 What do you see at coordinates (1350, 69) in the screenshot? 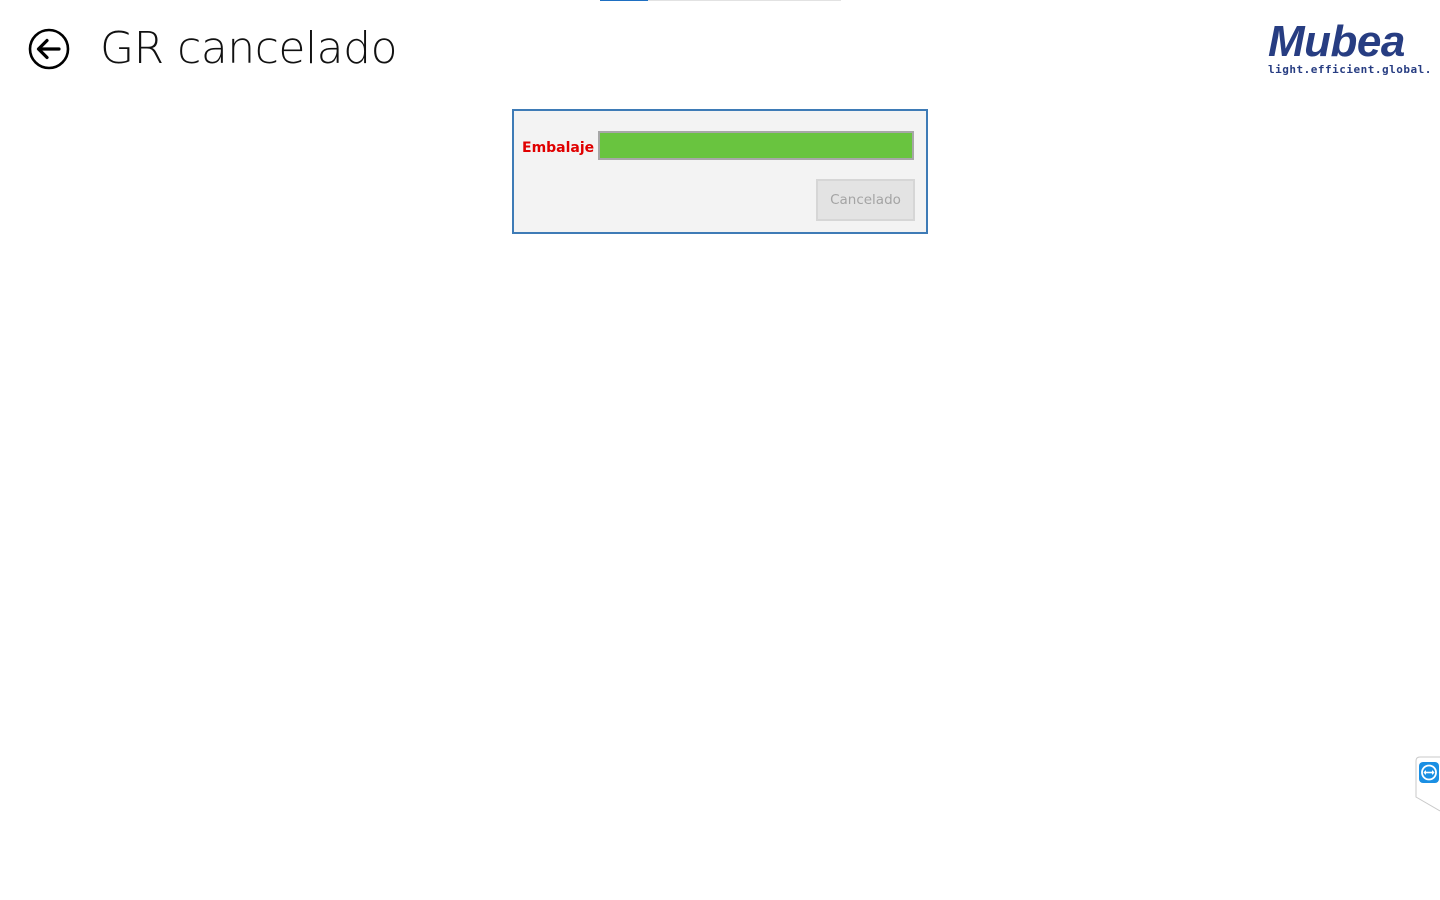
I see `logo-tagline: light.efficient.global.` at bounding box center [1350, 69].